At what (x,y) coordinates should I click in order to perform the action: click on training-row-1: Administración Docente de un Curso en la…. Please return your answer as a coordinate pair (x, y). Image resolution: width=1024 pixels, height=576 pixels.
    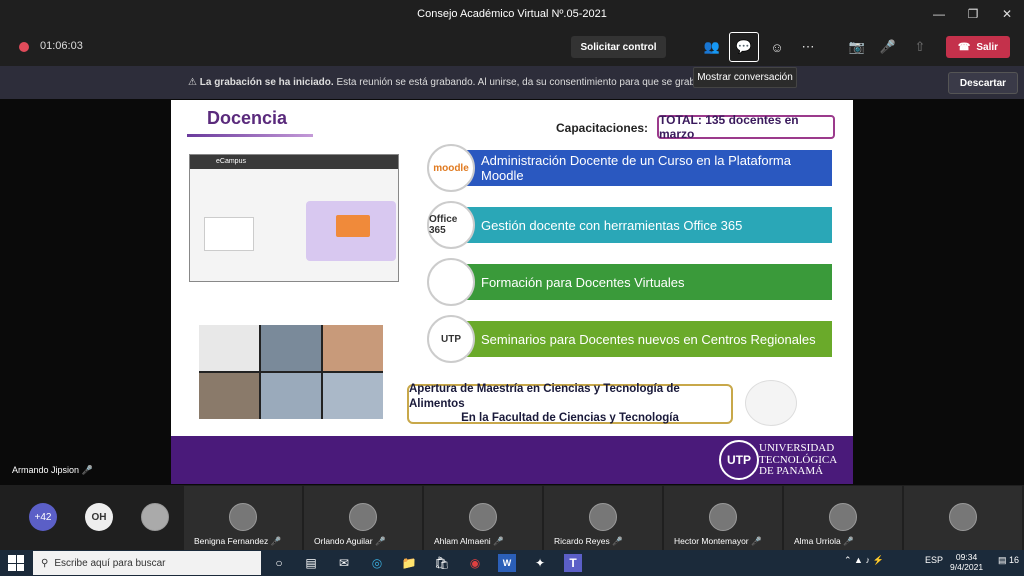
    Looking at the image, I should click on (649, 168).